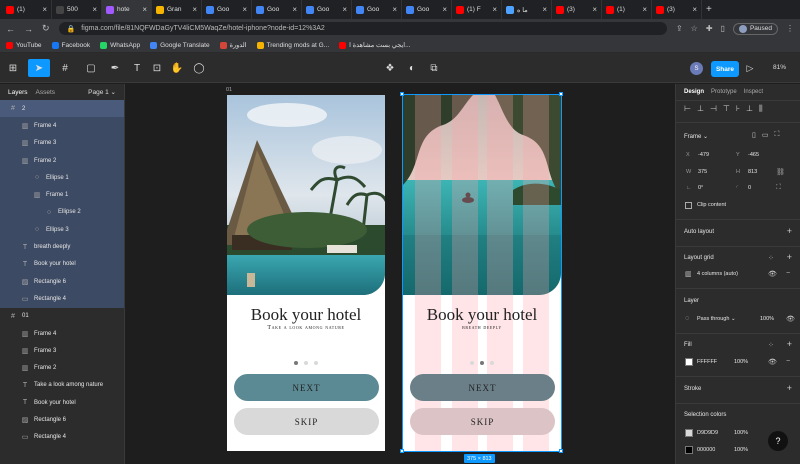 This screenshot has height=464, width=800. What do you see at coordinates (754, 135) in the screenshot?
I see `portrait-icon: ▯` at bounding box center [754, 135].